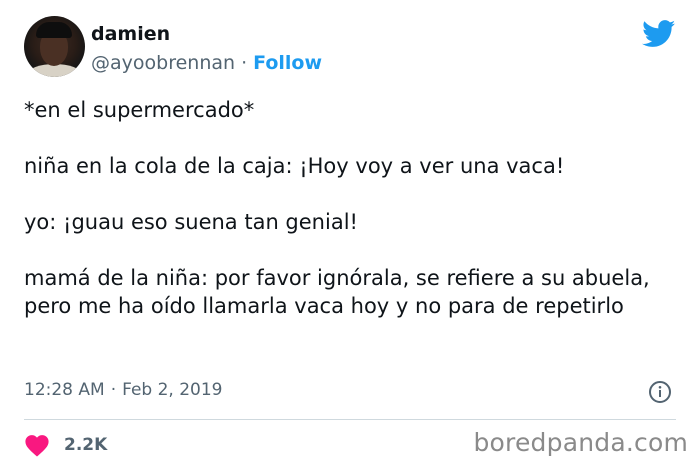  What do you see at coordinates (191, 222) in the screenshot?
I see `tweet-line-3: yo: ¡guau eso suena tan genial!` at bounding box center [191, 222].